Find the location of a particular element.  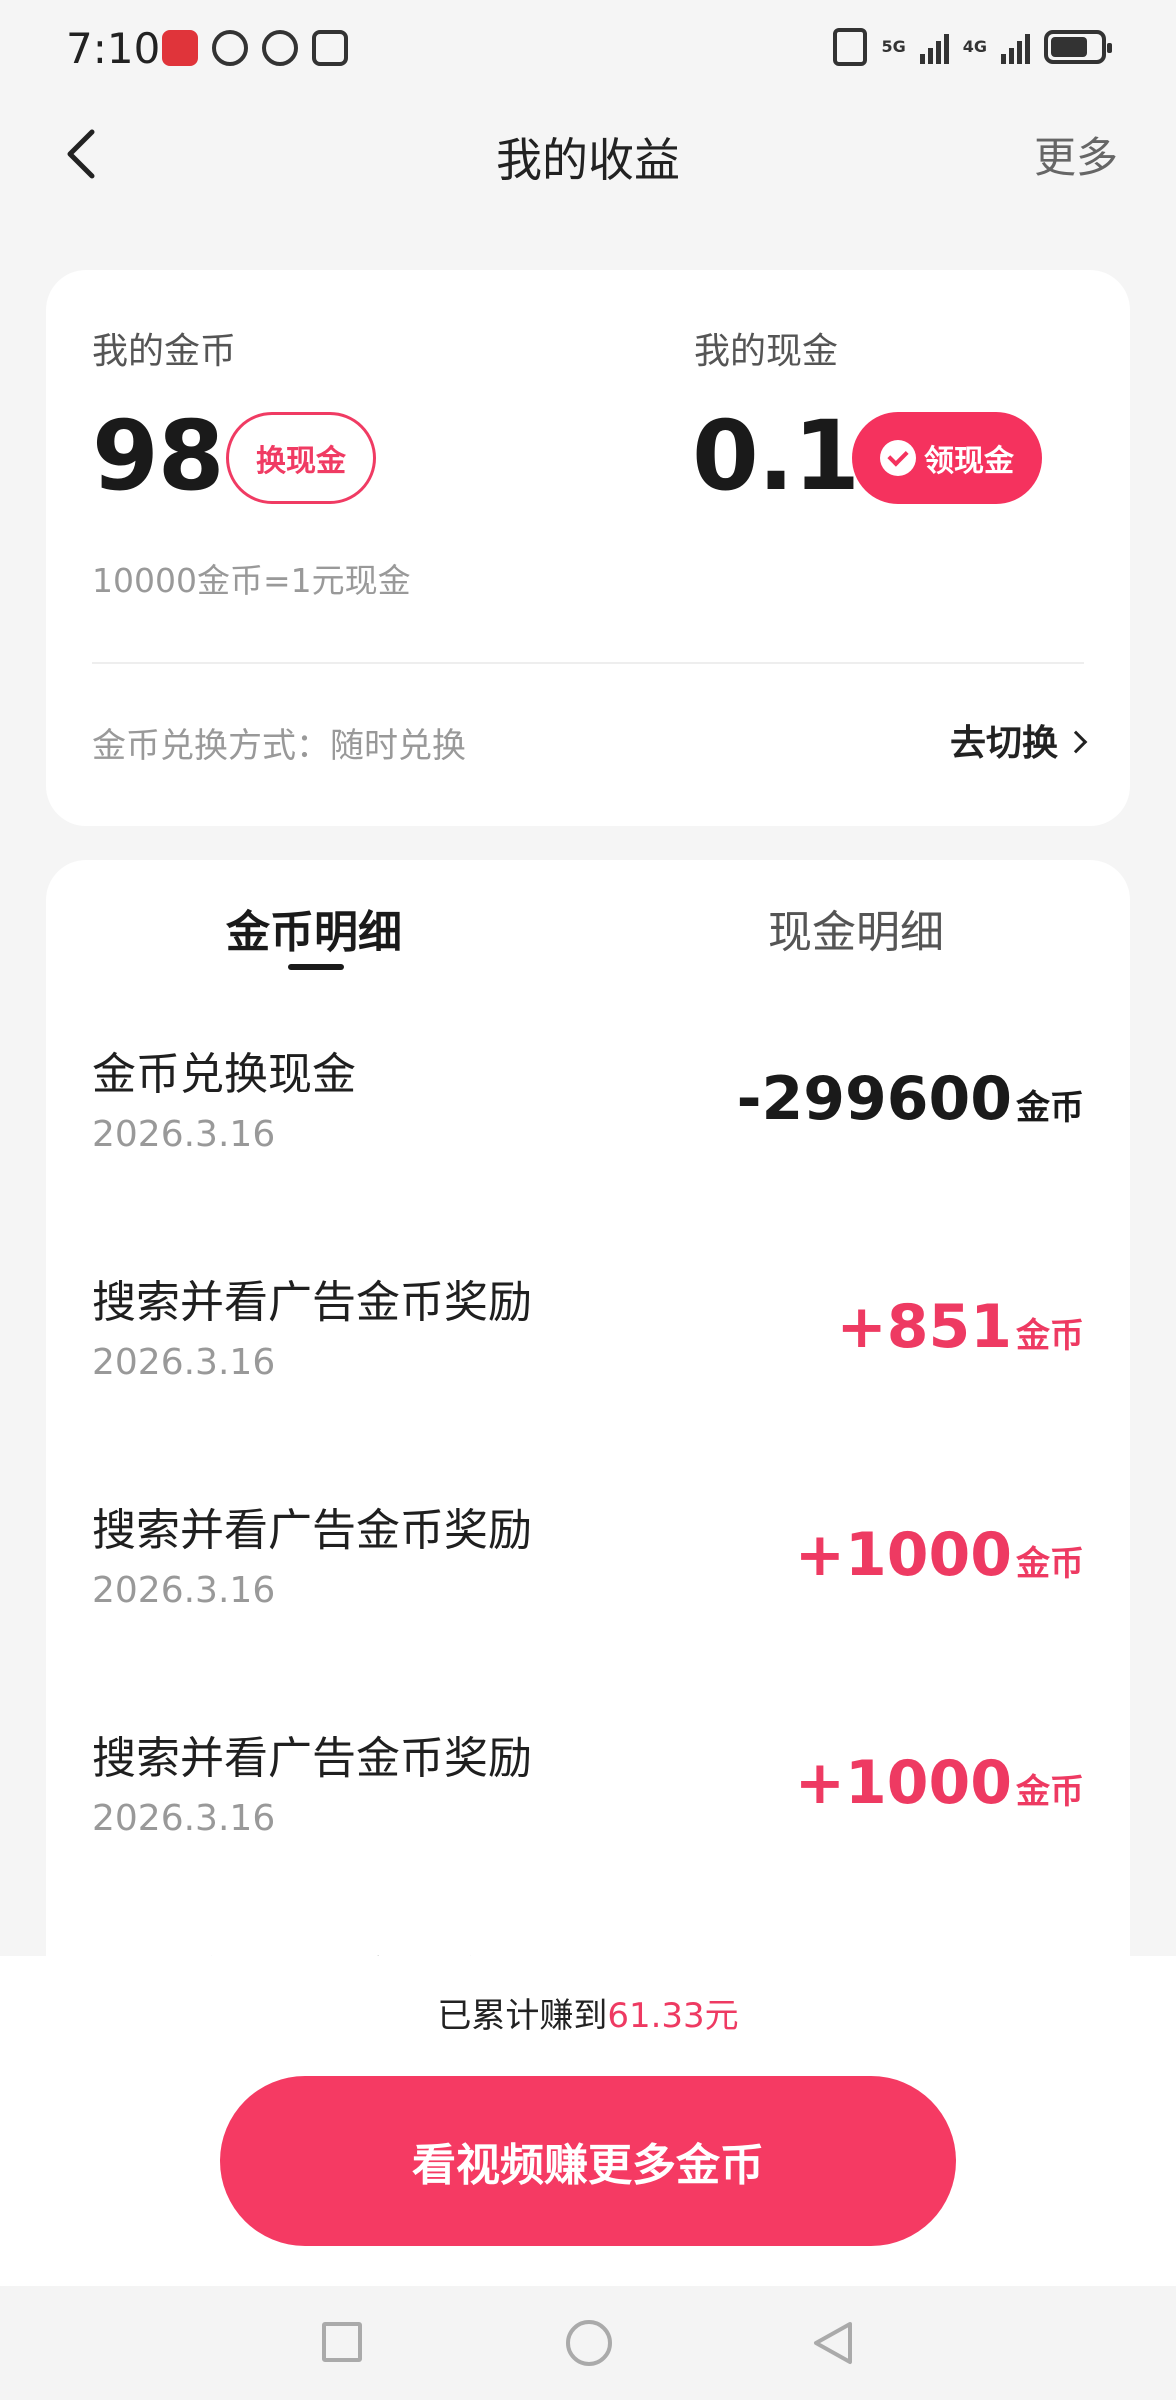

amount-value: +851 is located at coordinates (924, 1327).